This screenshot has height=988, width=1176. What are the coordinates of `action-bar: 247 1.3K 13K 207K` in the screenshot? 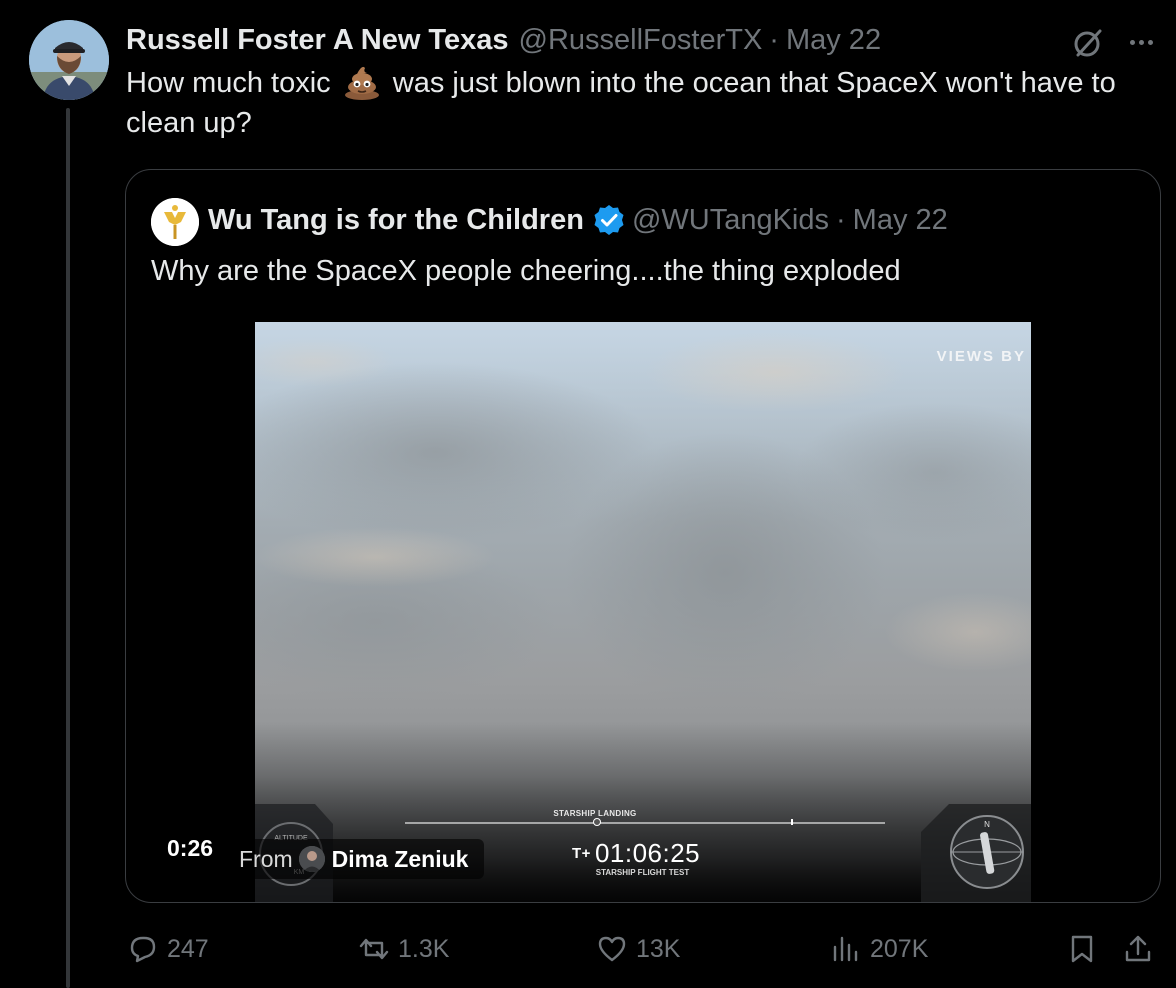 It's located at (588, 949).